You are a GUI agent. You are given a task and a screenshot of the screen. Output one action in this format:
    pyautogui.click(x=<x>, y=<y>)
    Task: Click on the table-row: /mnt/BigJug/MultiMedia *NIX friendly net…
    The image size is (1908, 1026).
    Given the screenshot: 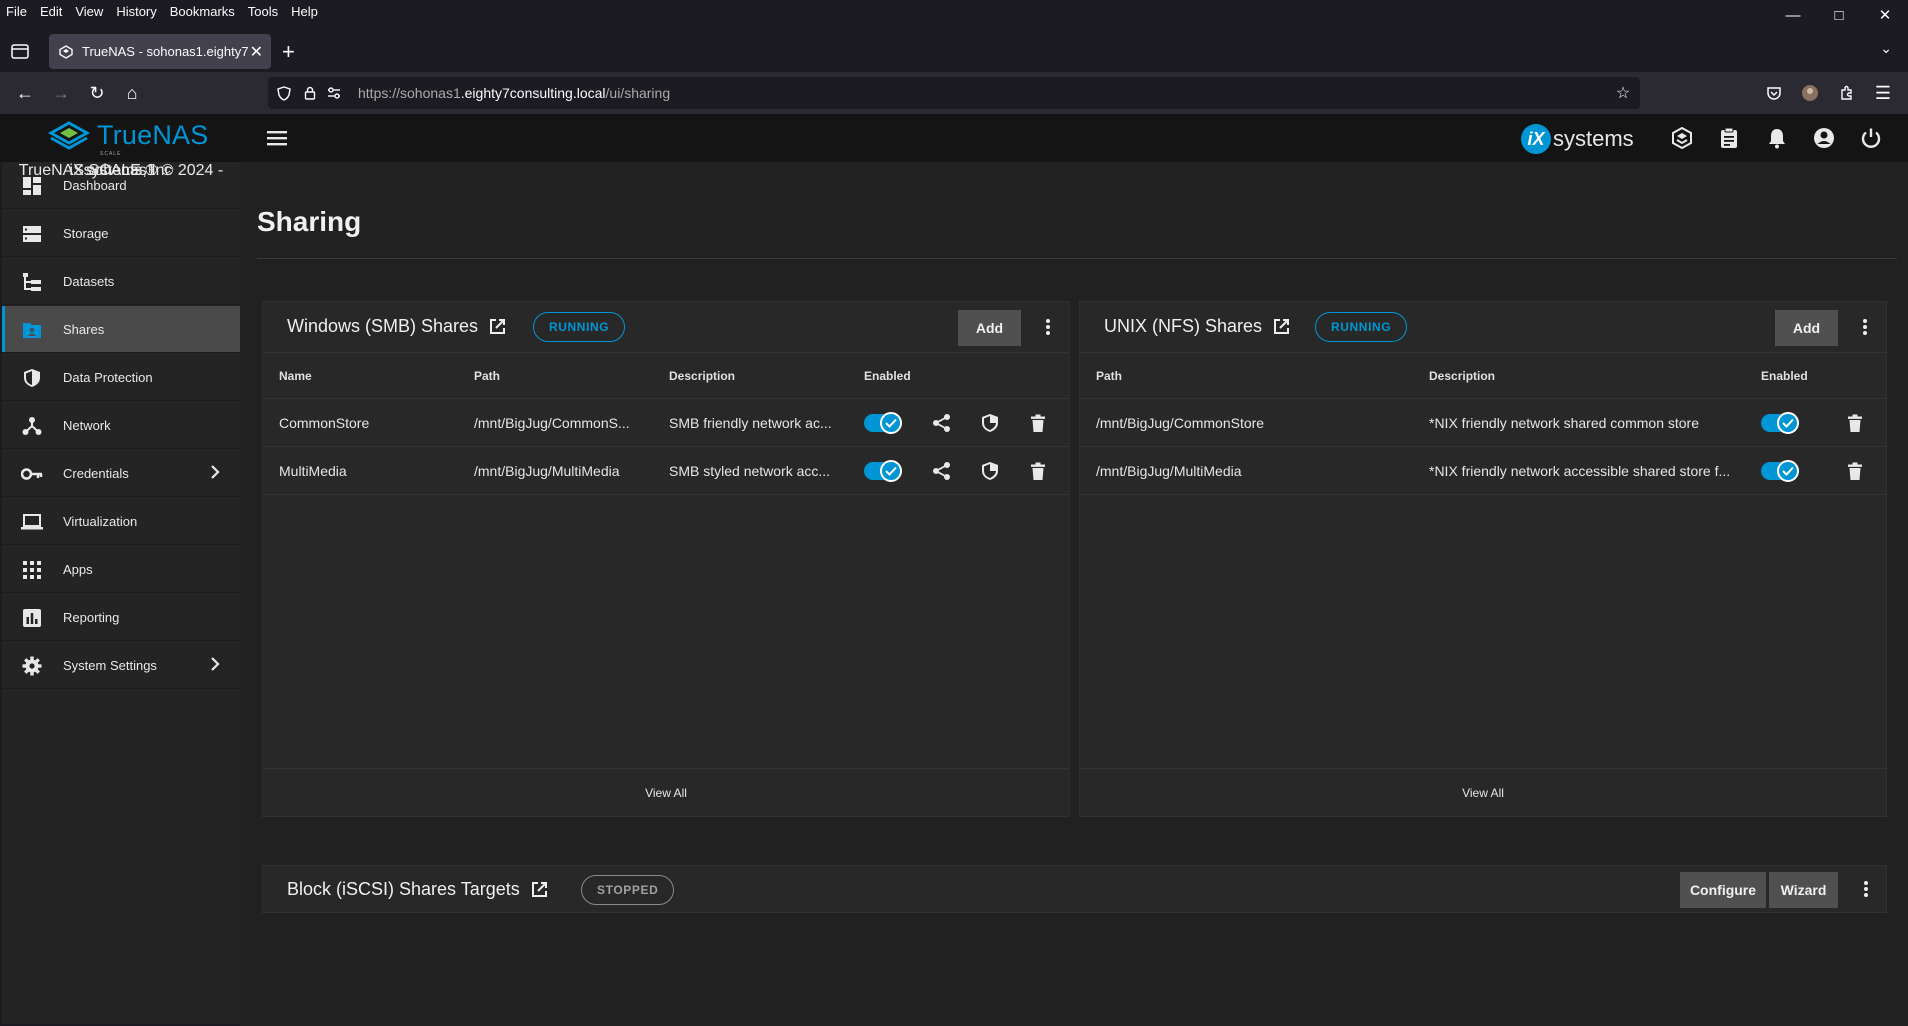 What is the action you would take?
    pyautogui.click(x=1483, y=471)
    